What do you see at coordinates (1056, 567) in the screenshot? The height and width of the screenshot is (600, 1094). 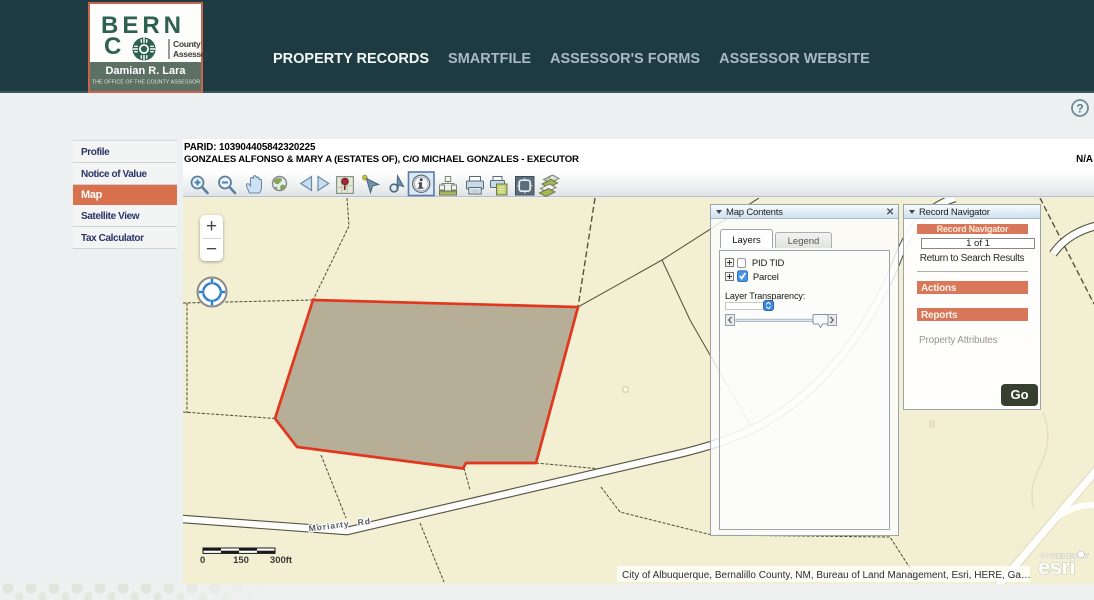 I see `svg-text: esri` at bounding box center [1056, 567].